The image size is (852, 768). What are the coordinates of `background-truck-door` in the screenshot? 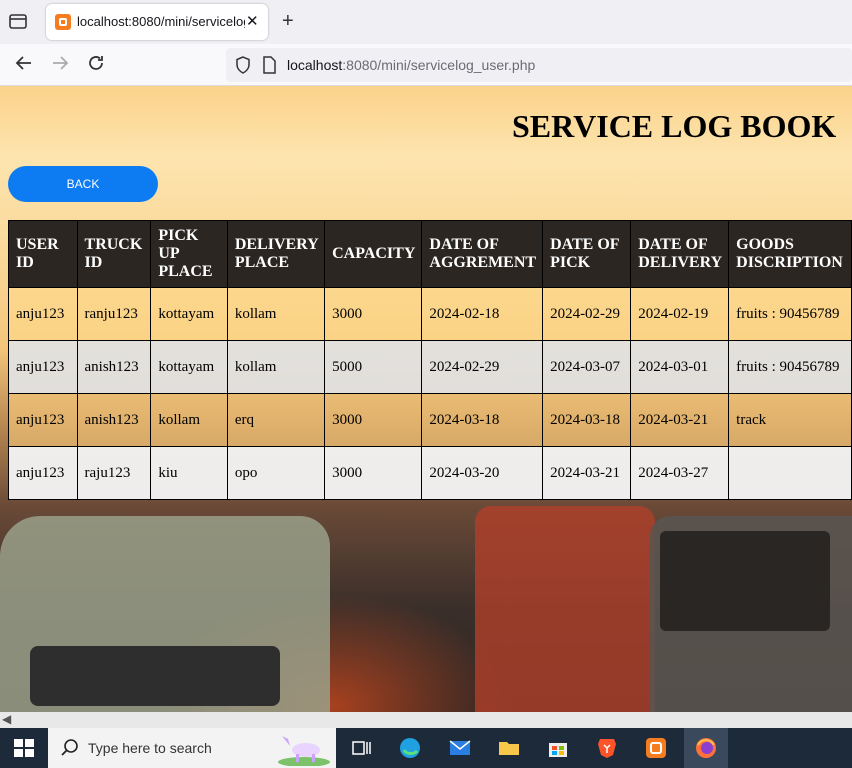 It's located at (565, 609).